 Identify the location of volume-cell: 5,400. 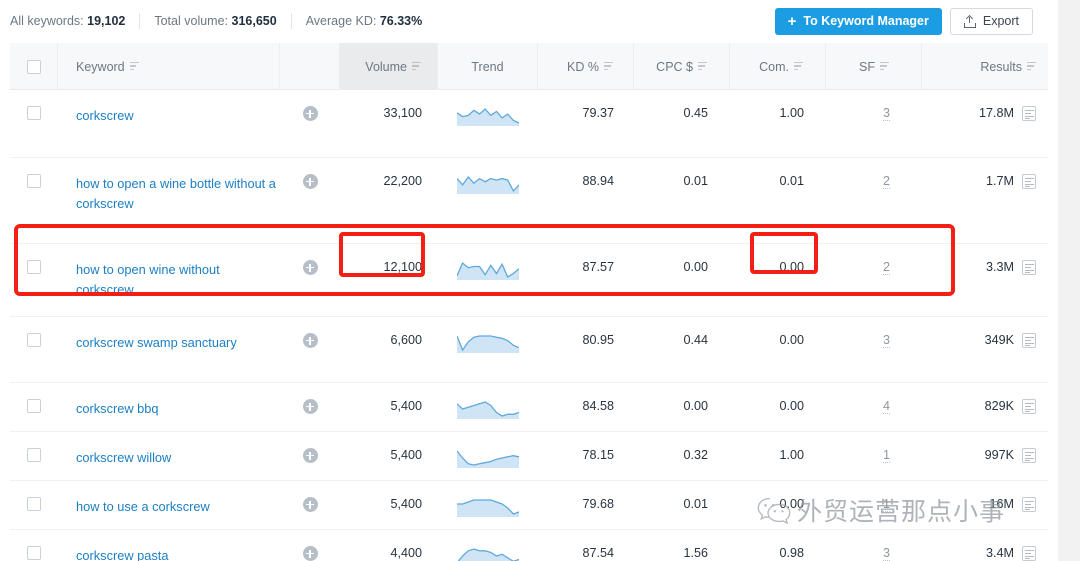
(406, 406).